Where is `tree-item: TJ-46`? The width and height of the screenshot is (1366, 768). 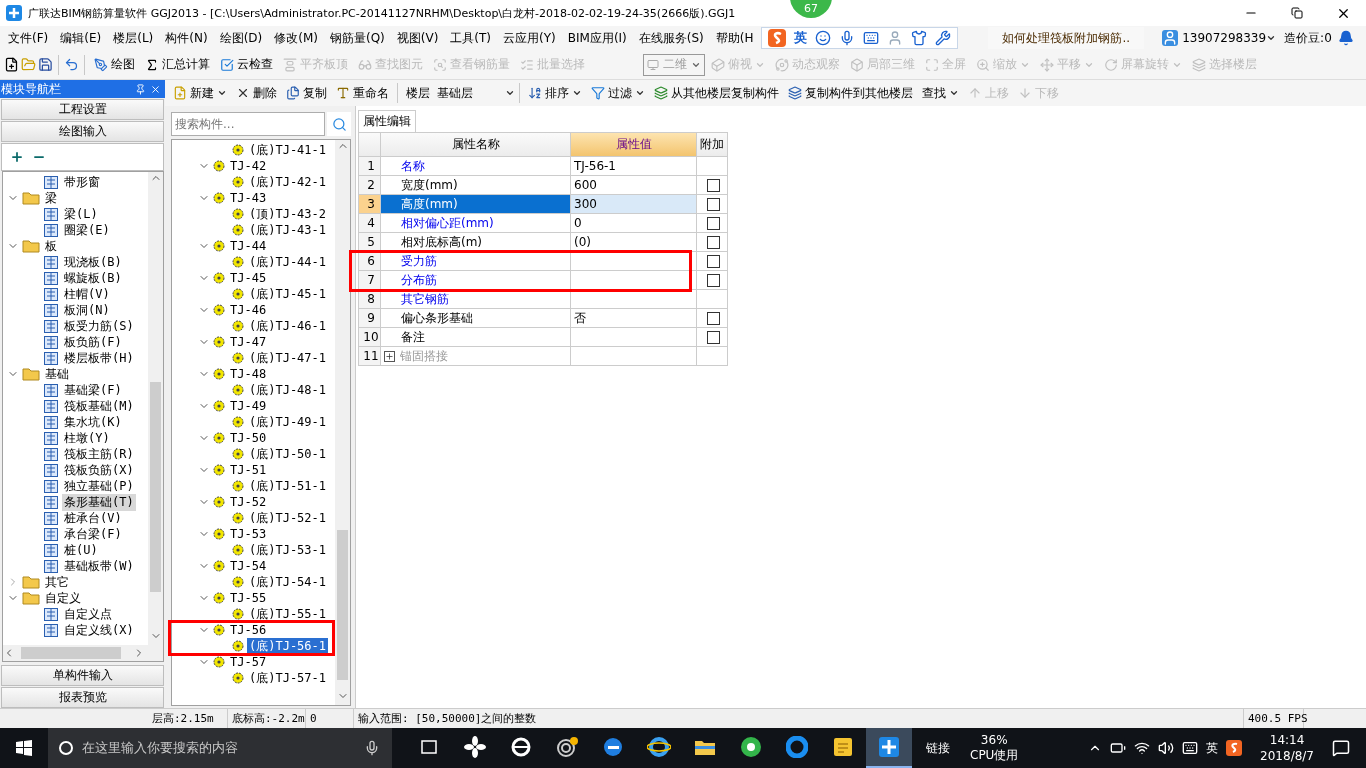 tree-item: TJ-46 is located at coordinates (248, 310).